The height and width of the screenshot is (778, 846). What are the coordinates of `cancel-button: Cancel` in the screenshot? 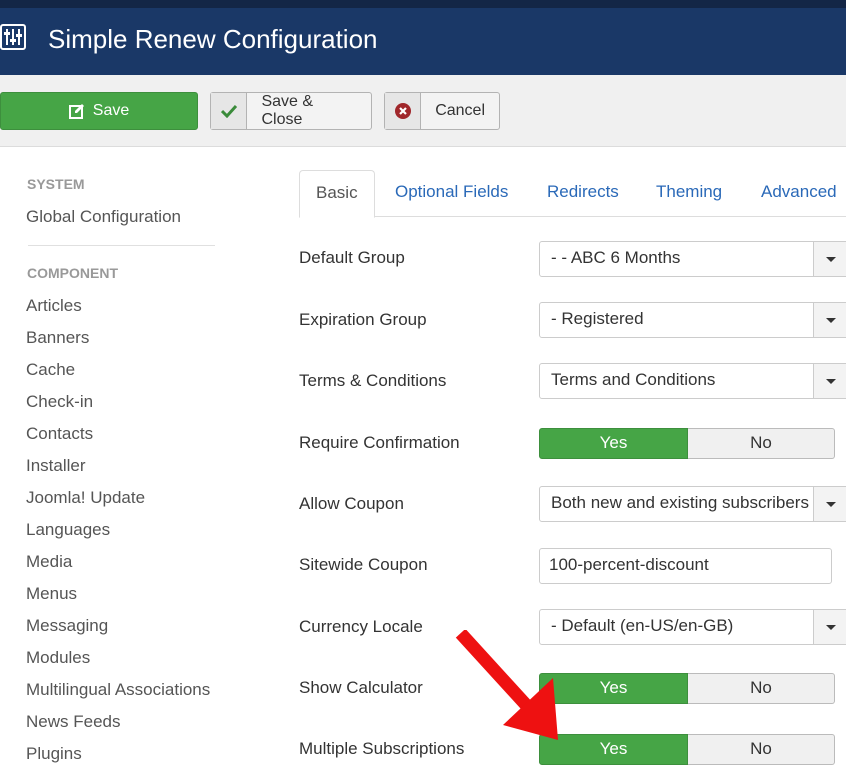 It's located at (442, 111).